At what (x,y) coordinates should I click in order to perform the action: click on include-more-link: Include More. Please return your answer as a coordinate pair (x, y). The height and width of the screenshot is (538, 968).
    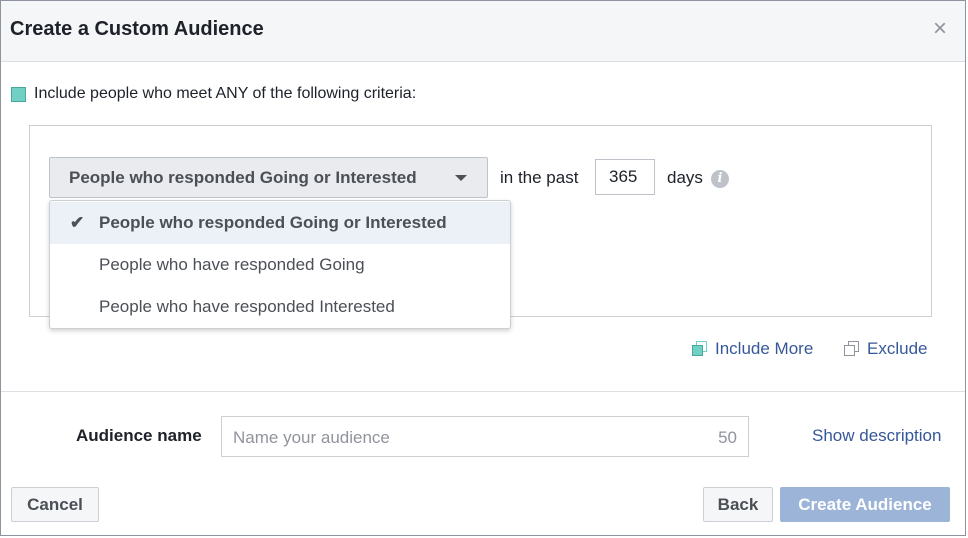
    Looking at the image, I should click on (752, 349).